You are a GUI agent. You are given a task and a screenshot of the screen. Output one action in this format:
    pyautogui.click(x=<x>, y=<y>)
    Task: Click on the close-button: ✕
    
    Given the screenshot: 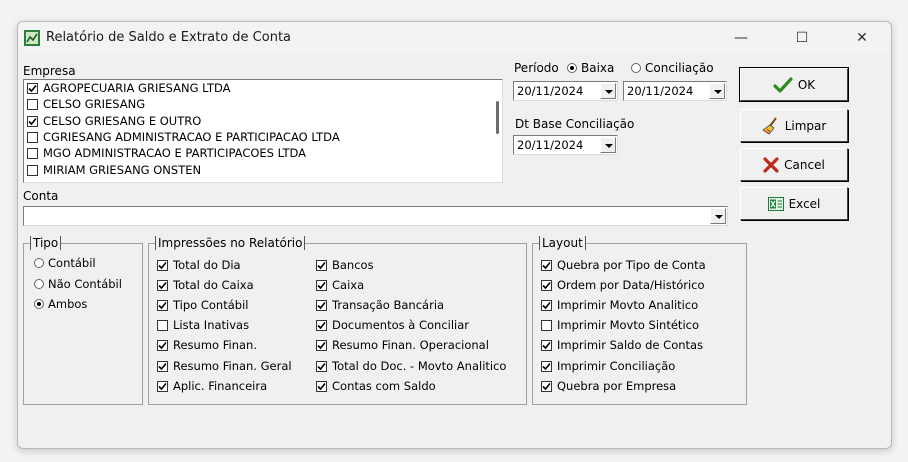 What is the action you would take?
    pyautogui.click(x=862, y=38)
    